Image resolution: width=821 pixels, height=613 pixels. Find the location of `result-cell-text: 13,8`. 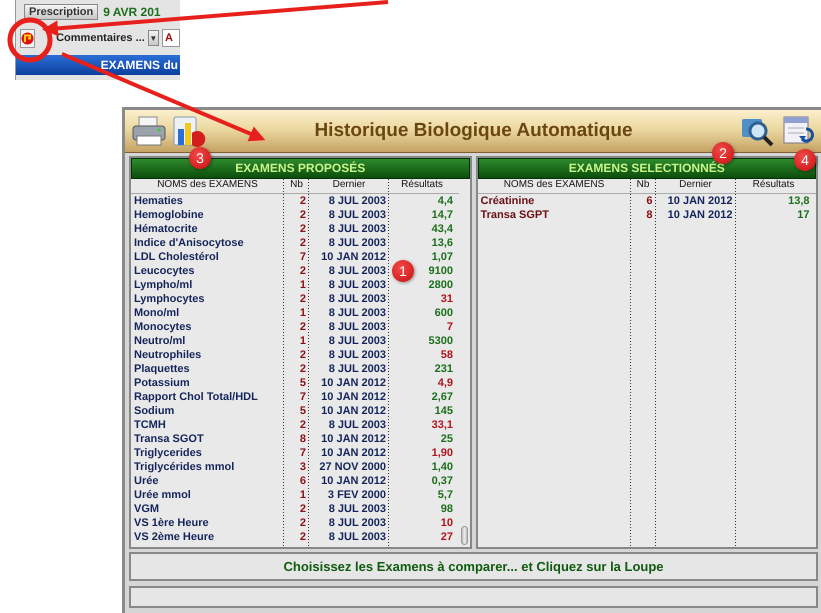

result-cell-text: 13,8 is located at coordinates (798, 201).